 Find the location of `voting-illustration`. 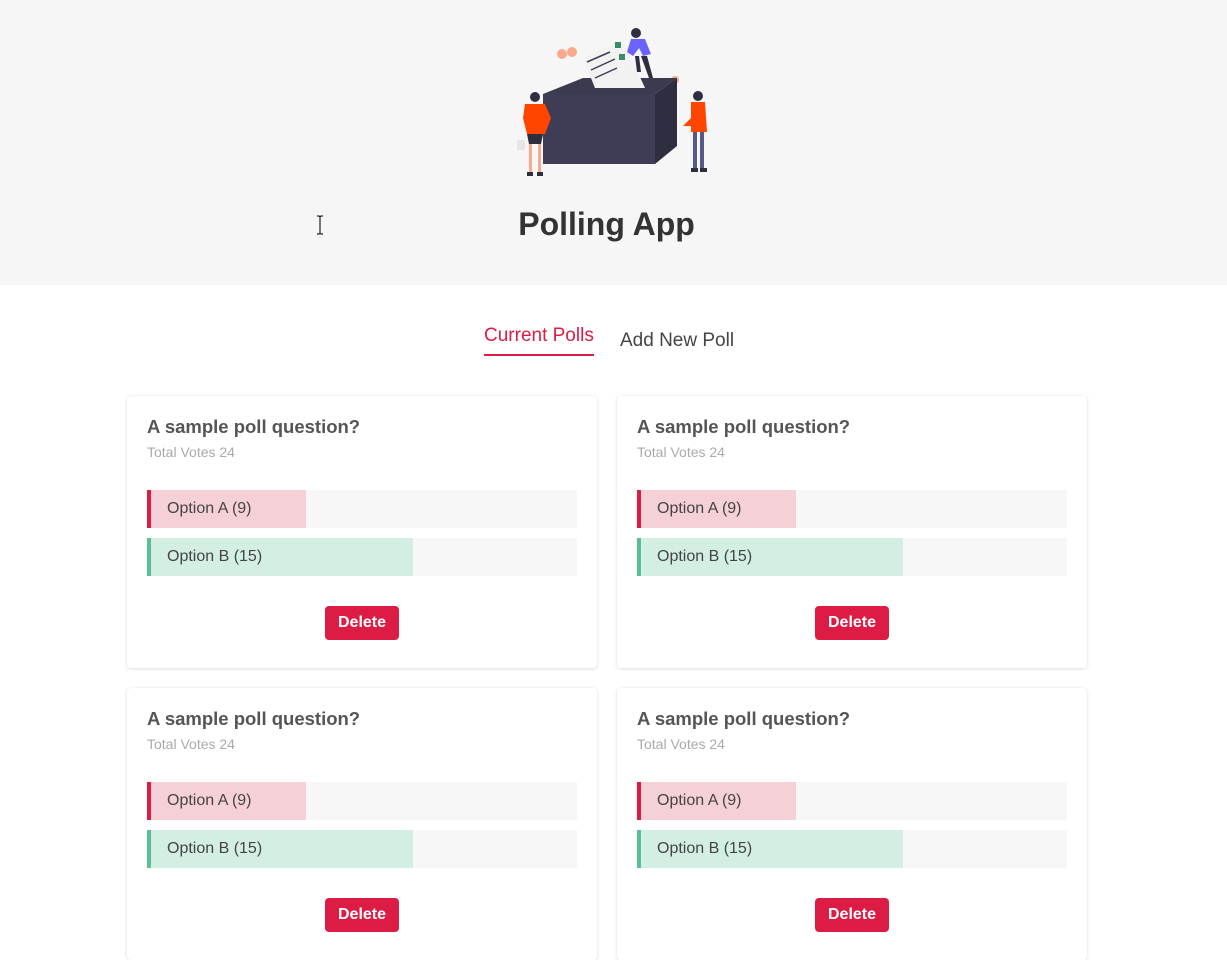

voting-illustration is located at coordinates (612, 102).